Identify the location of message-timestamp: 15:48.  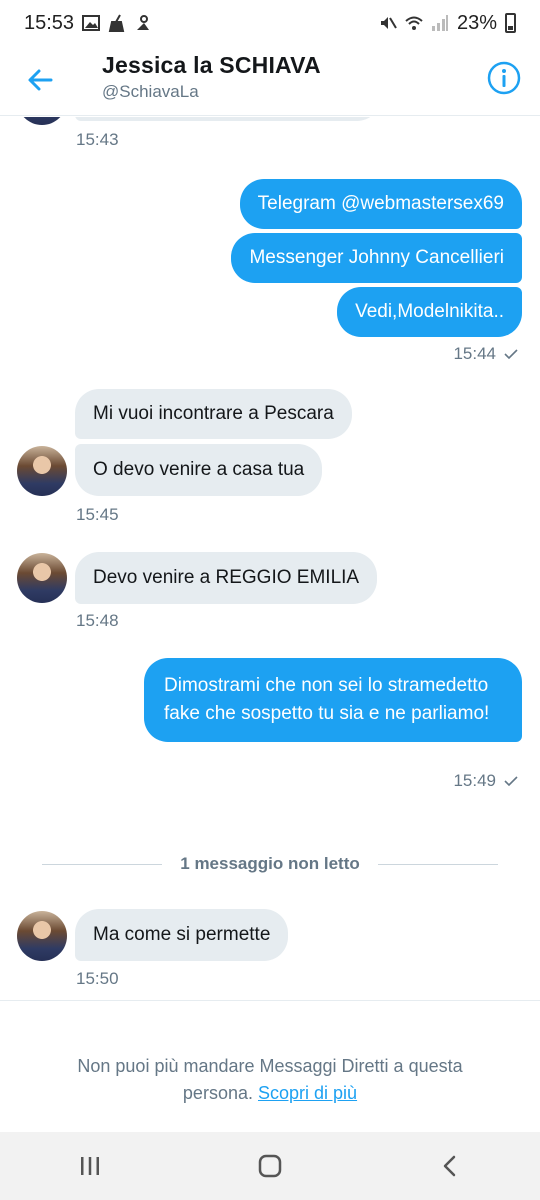
(97, 620).